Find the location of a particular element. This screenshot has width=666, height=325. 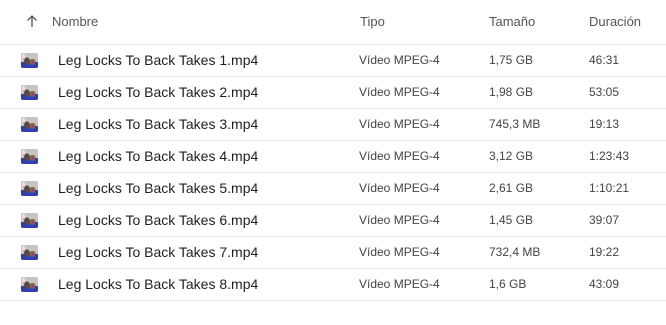

file-duration: 19:13 is located at coordinates (604, 124).